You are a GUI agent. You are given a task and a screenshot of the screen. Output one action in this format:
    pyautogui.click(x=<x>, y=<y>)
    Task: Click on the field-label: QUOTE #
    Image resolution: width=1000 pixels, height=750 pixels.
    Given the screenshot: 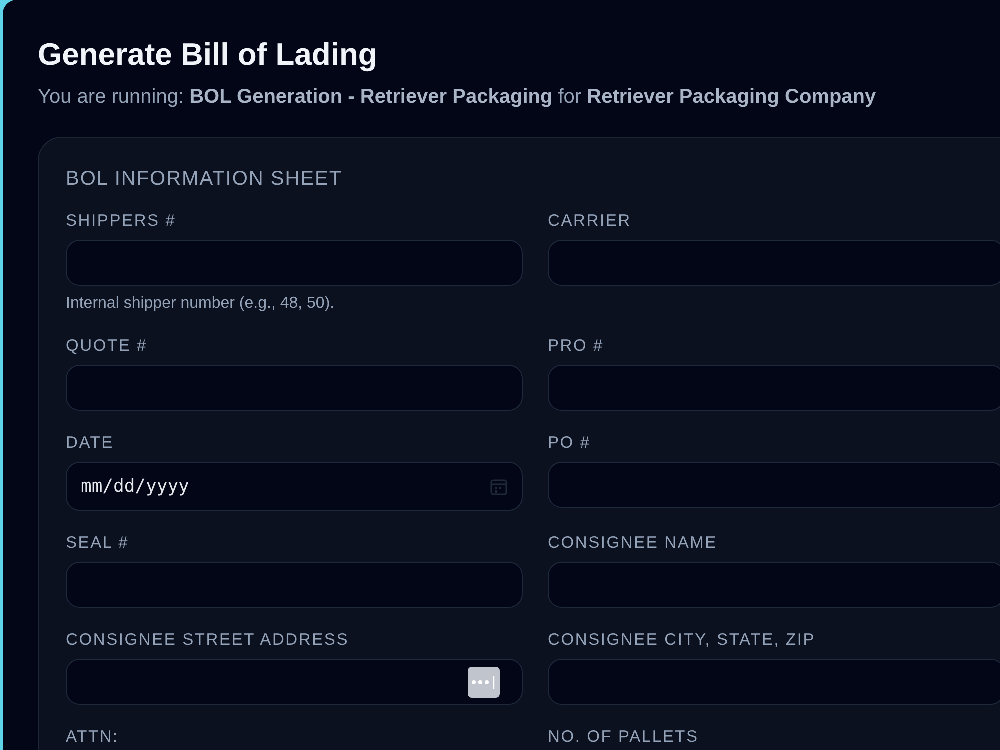 What is the action you would take?
    pyautogui.click(x=107, y=346)
    